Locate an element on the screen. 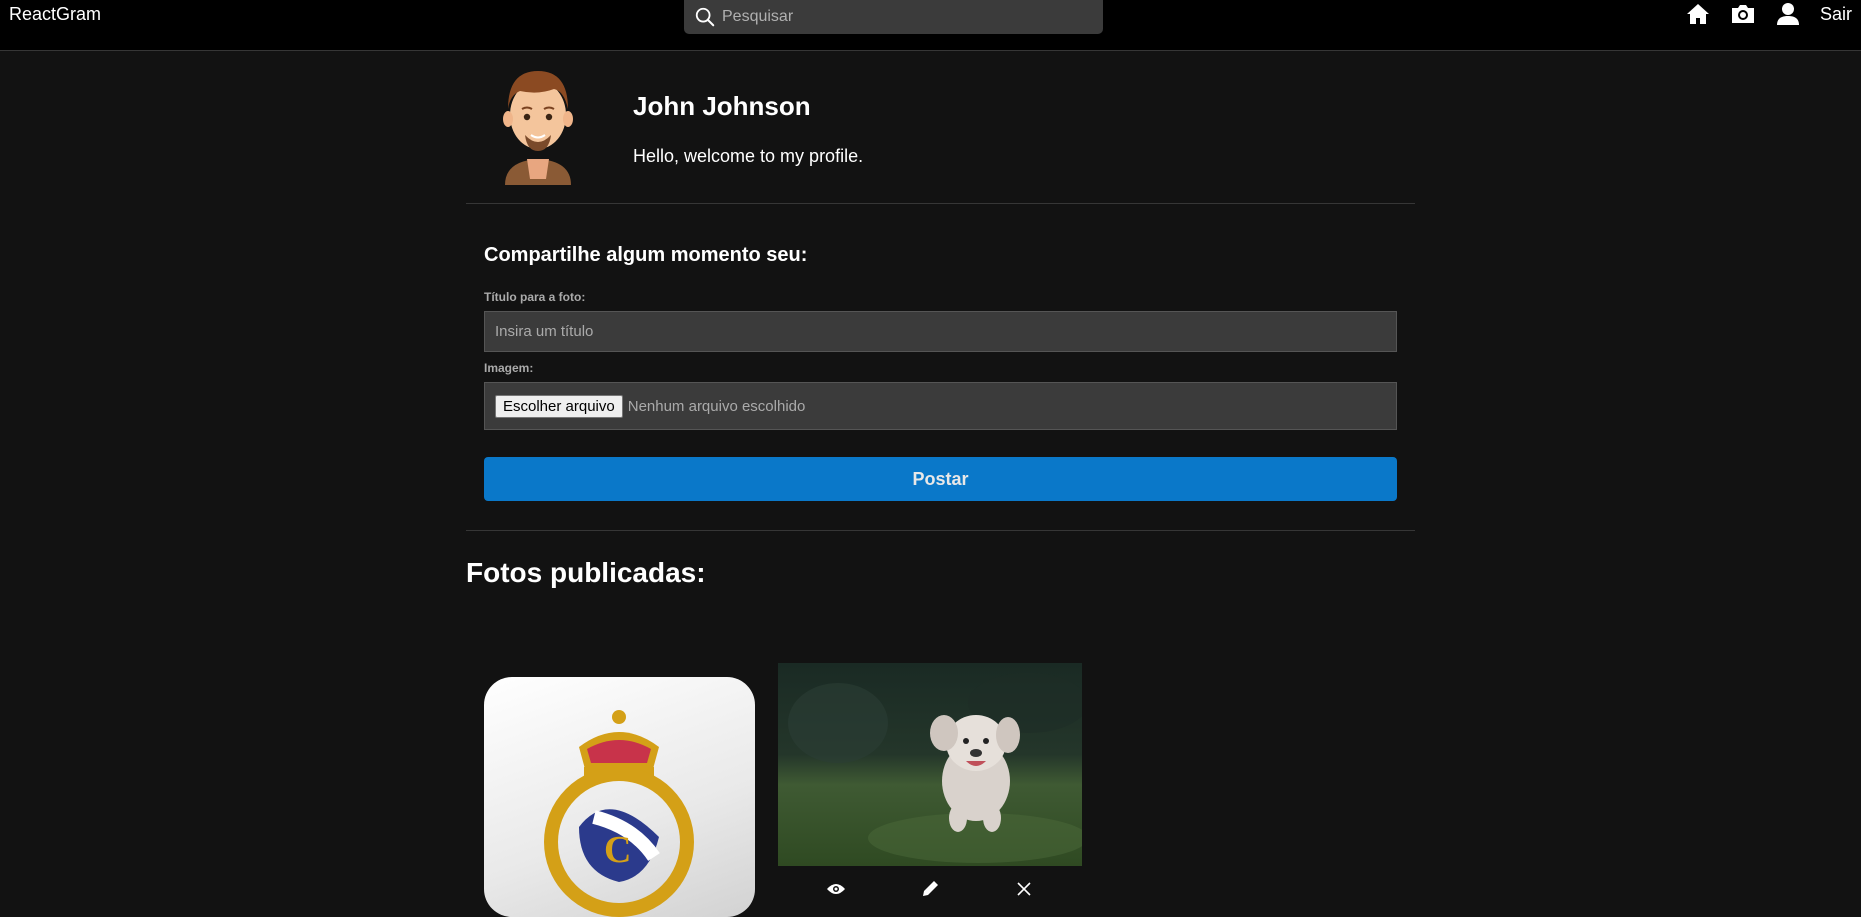 Image resolution: width=1861 pixels, height=917 pixels. title-label: Título para a foto: is located at coordinates (535, 297).